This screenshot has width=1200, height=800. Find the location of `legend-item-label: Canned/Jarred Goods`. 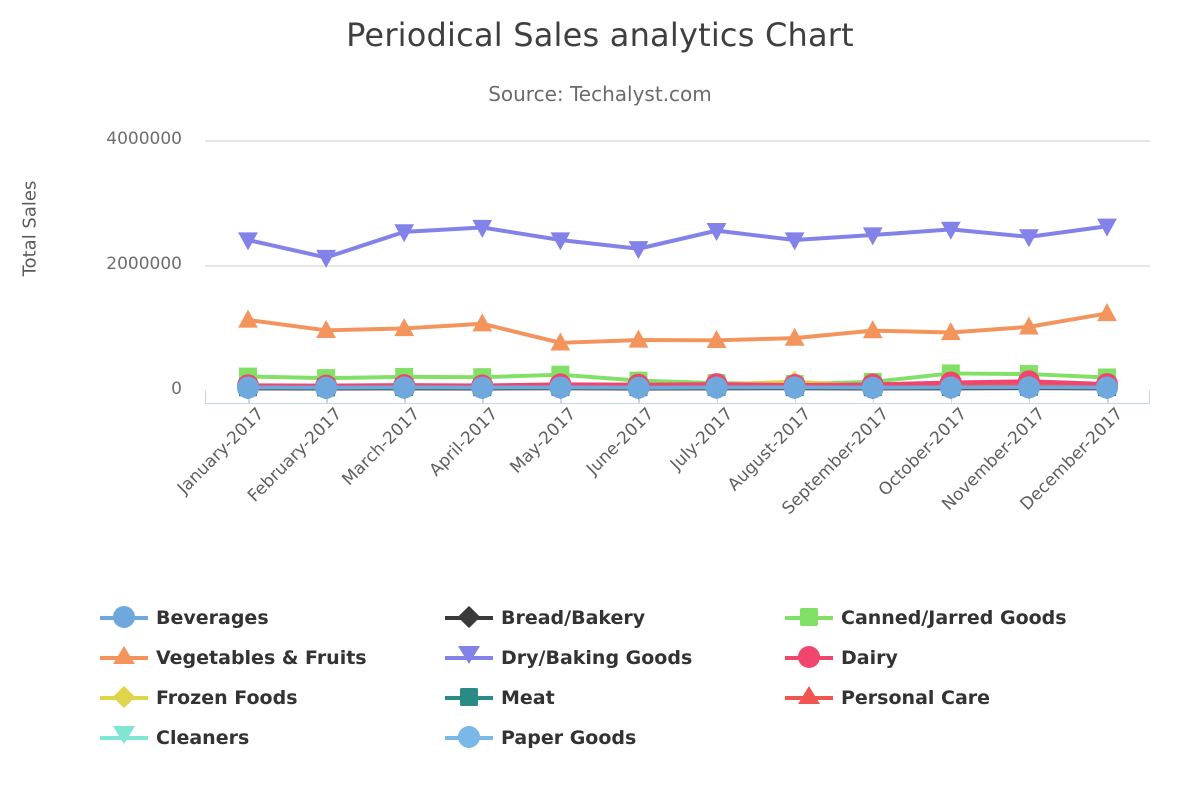

legend-item-label: Canned/Jarred Goods is located at coordinates (954, 618).